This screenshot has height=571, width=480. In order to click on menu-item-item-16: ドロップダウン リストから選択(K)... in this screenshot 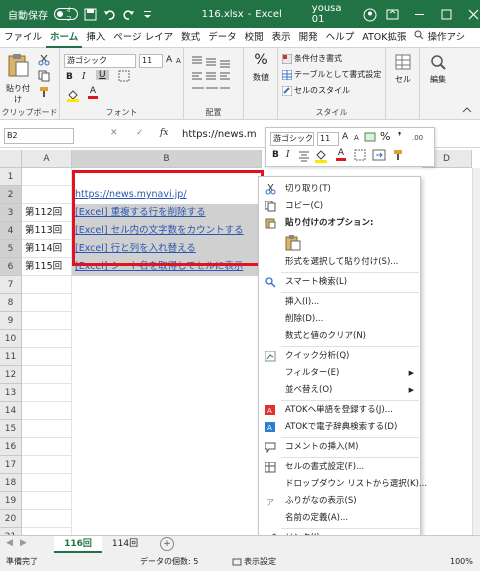, I will do `click(343, 484)`.